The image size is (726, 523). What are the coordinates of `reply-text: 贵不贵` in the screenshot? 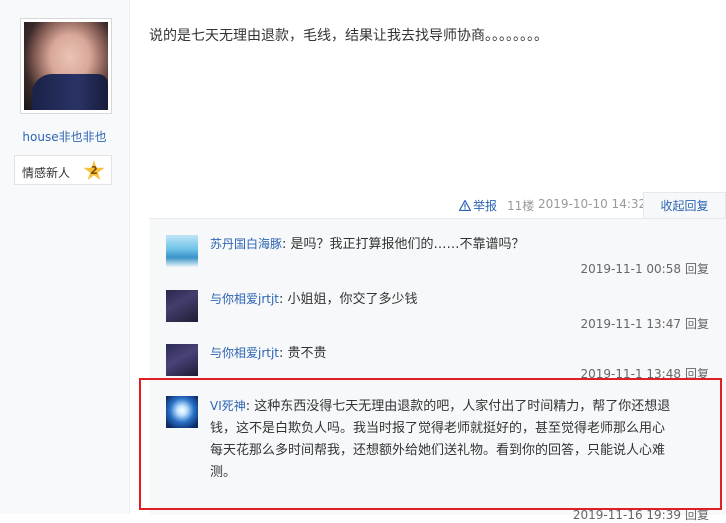 It's located at (307, 353).